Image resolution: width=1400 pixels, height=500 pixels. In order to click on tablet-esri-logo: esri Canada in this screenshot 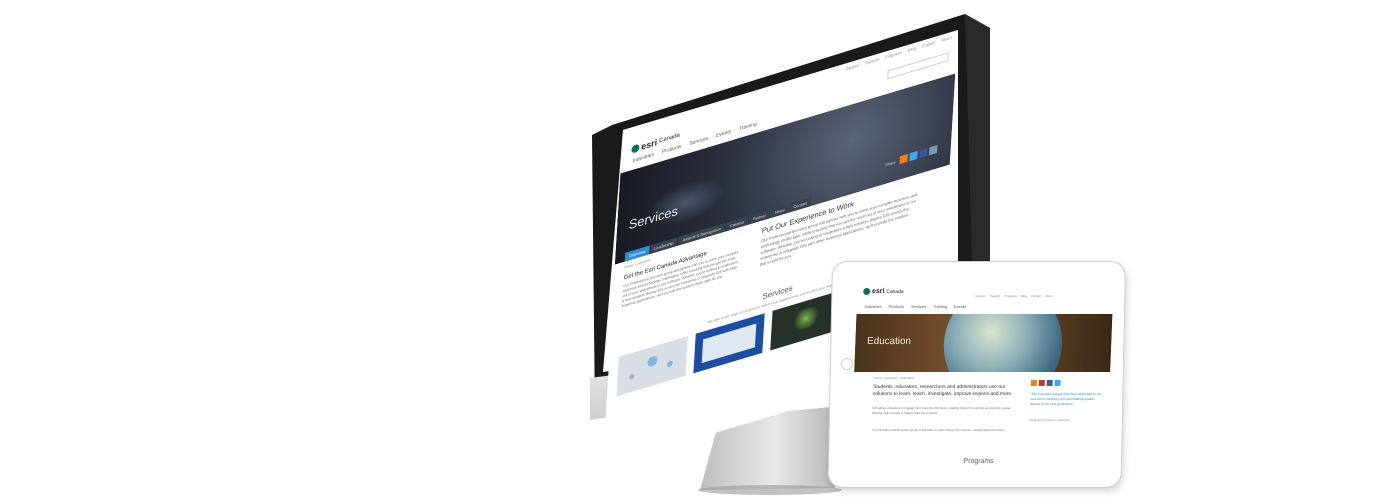, I will do `click(883, 291)`.